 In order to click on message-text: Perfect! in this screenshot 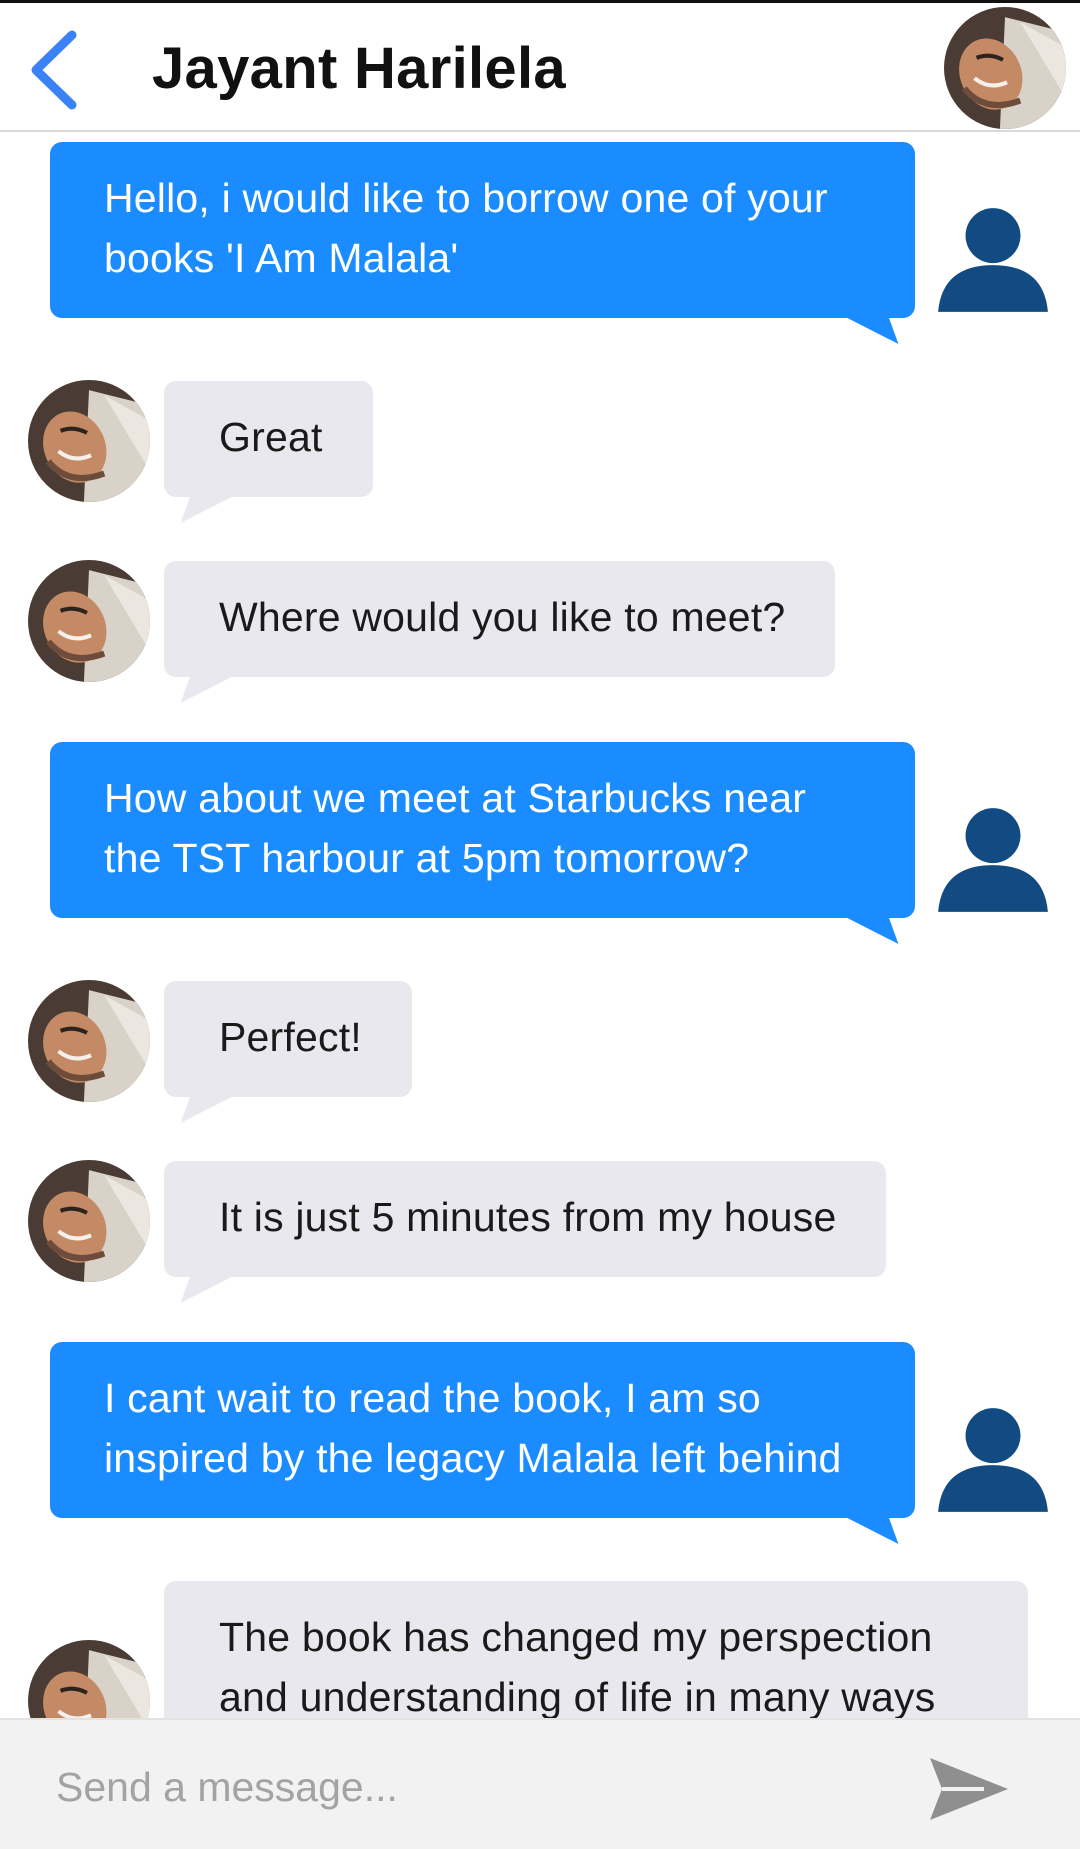, I will do `click(290, 1037)`.